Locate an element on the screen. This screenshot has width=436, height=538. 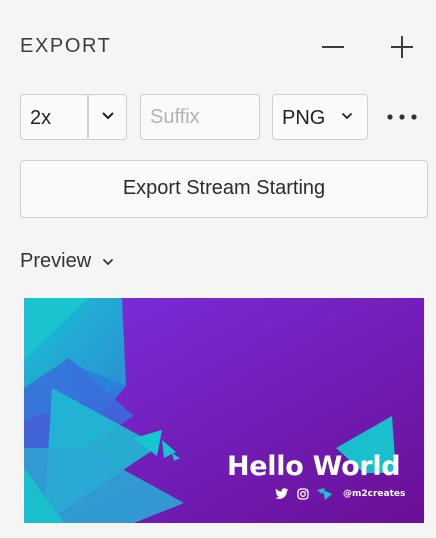
preview-label: Preview is located at coordinates (56, 261).